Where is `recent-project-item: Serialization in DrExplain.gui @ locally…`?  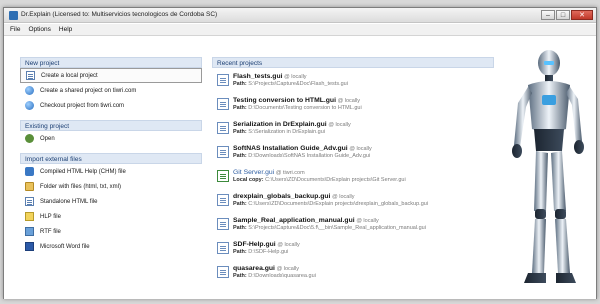 recent-project-item: Serialization in DrExplain.gui @ locally… is located at coordinates (353, 128).